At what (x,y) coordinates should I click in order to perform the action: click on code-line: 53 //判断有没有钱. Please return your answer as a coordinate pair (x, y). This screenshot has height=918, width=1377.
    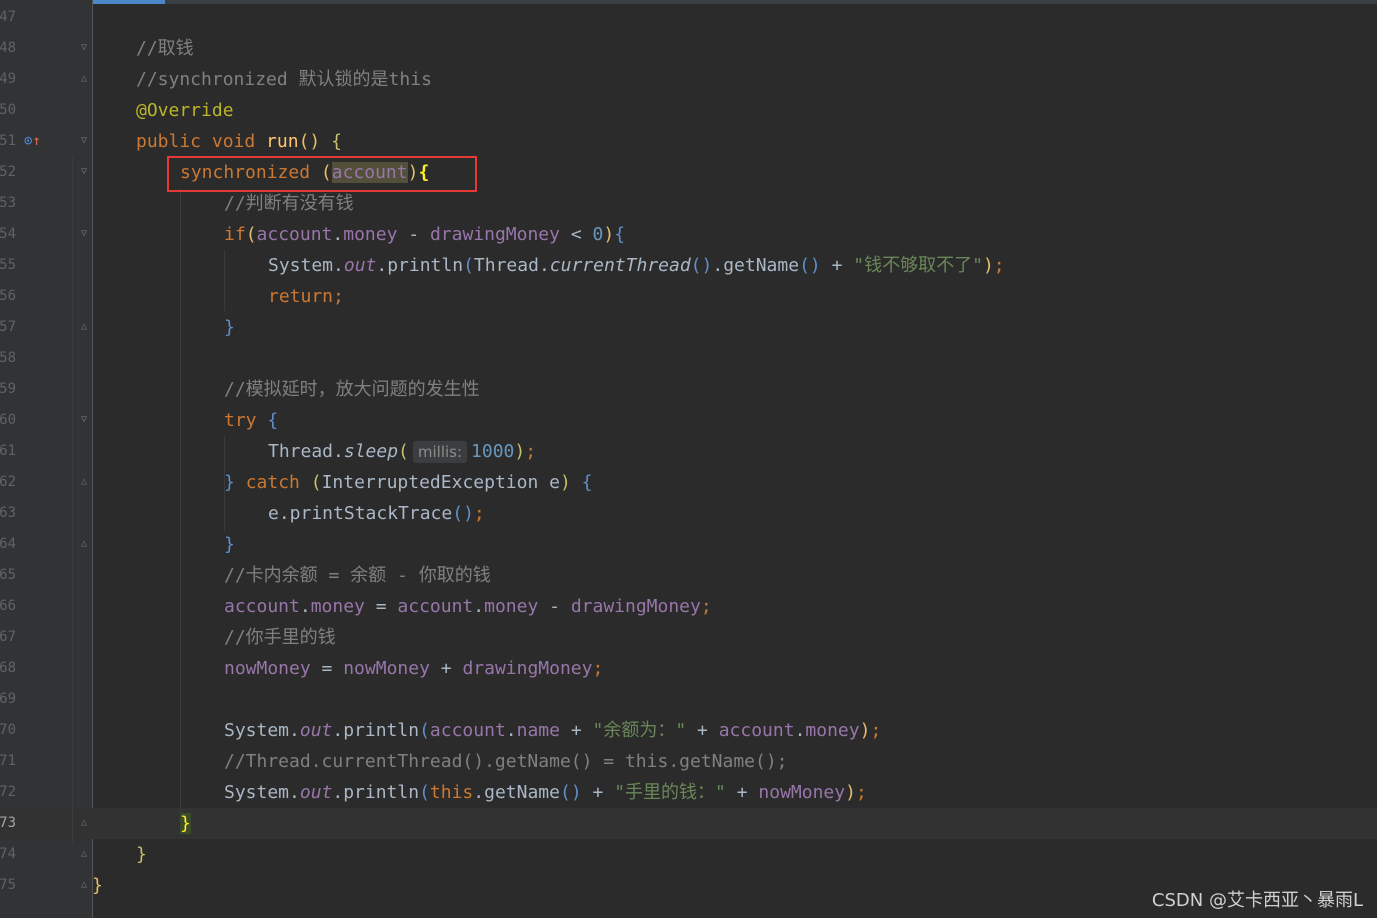
    Looking at the image, I should click on (688, 203).